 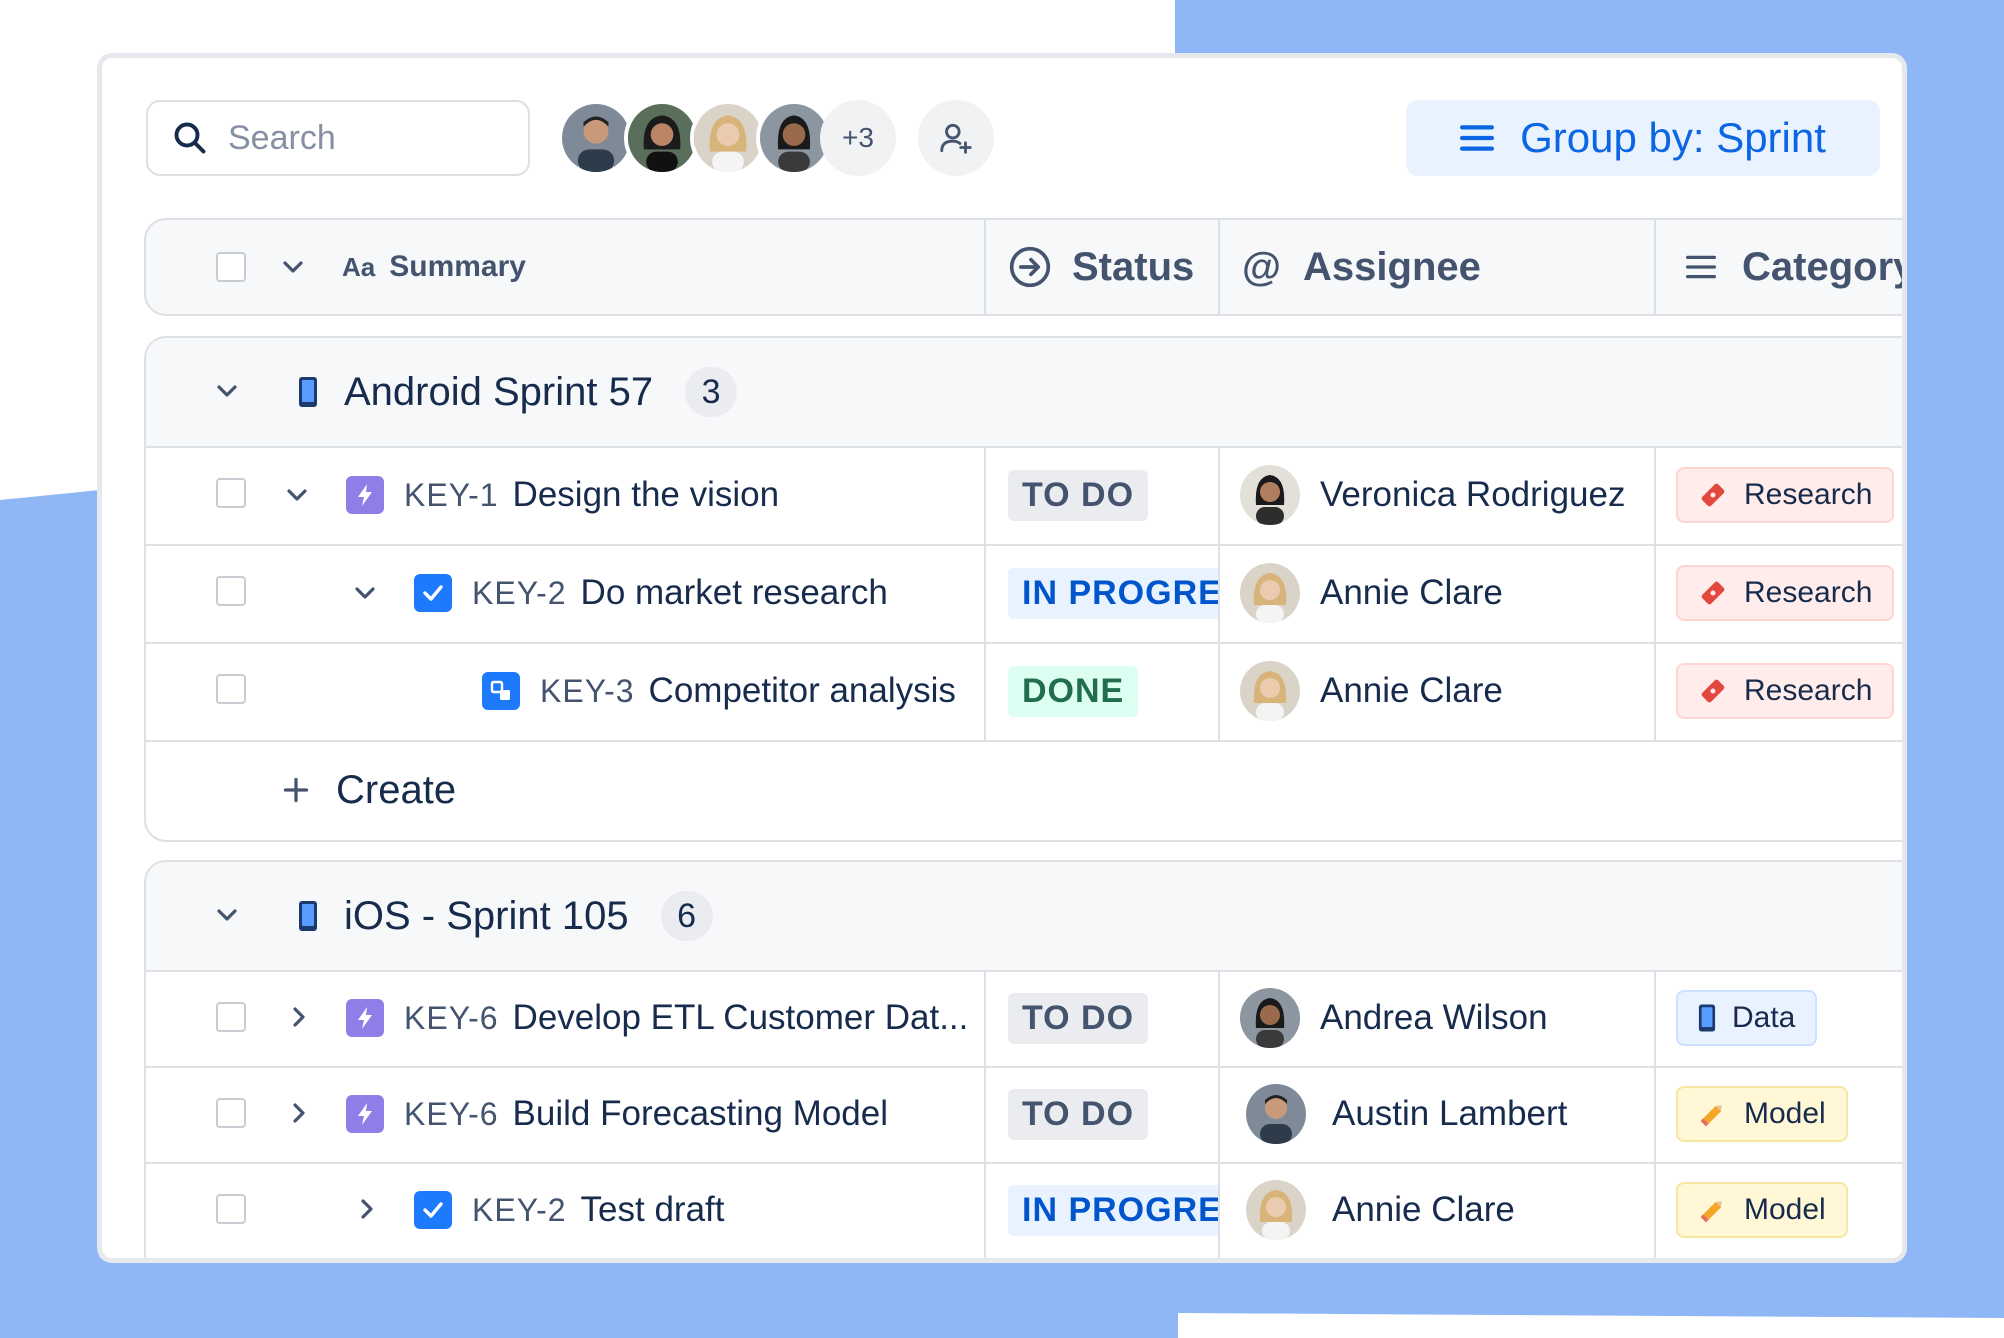 I want to click on column-summary-label: Summary, so click(x=457, y=266).